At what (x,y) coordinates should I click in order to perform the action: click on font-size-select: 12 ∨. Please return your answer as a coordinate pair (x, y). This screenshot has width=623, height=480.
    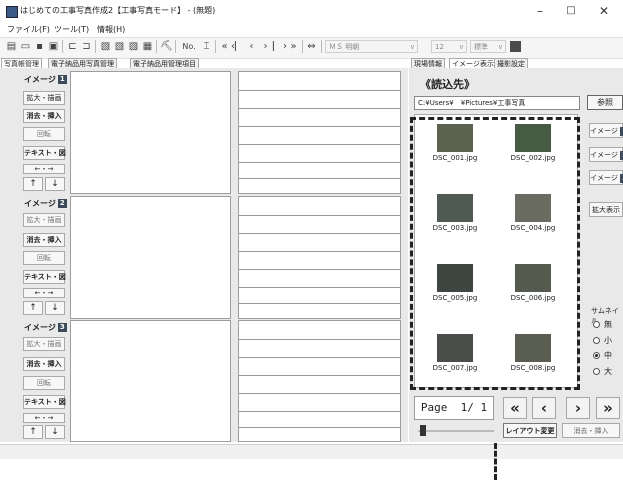
    Looking at the image, I should click on (449, 46).